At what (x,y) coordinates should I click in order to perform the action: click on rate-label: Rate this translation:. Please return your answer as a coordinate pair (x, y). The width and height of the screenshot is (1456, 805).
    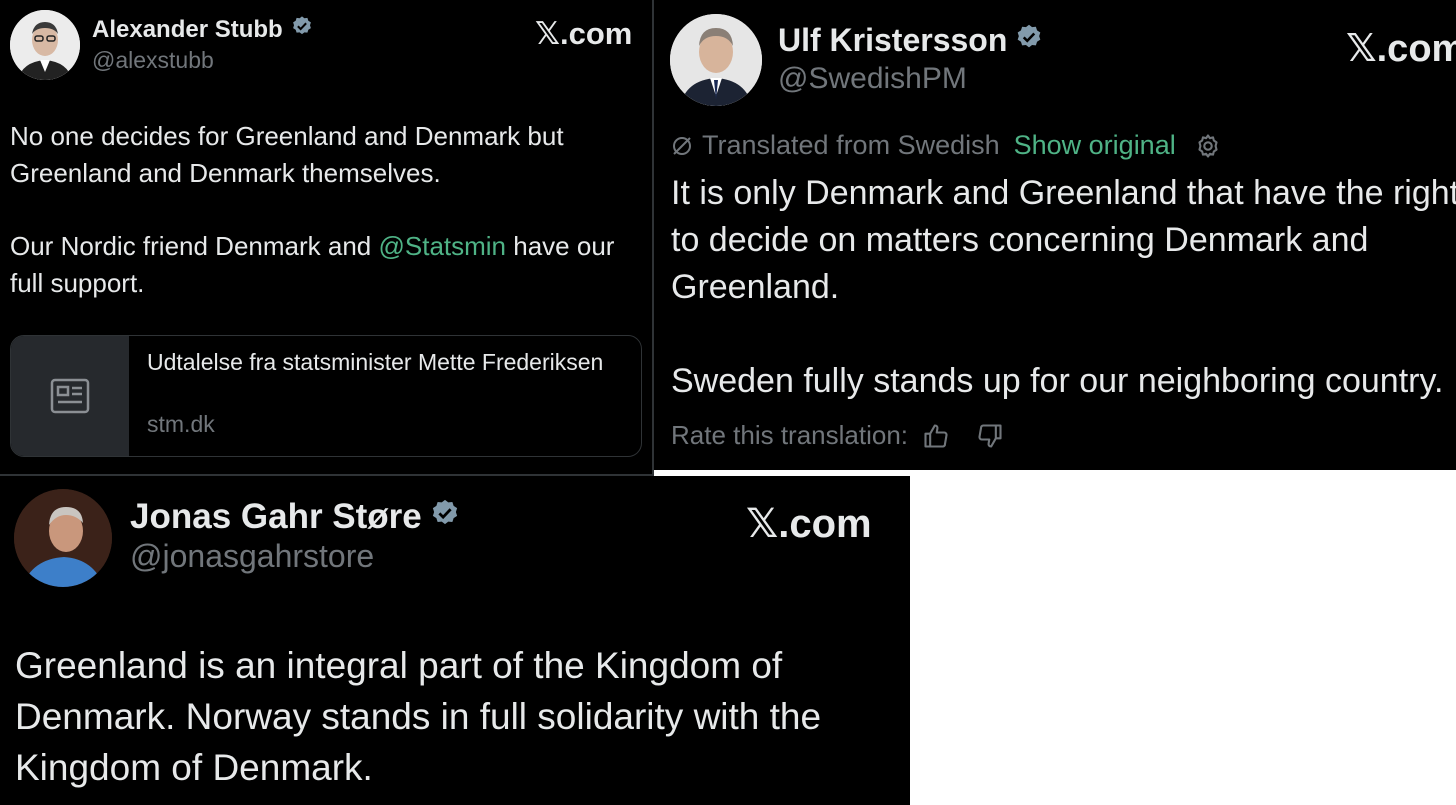
    Looking at the image, I should click on (790, 435).